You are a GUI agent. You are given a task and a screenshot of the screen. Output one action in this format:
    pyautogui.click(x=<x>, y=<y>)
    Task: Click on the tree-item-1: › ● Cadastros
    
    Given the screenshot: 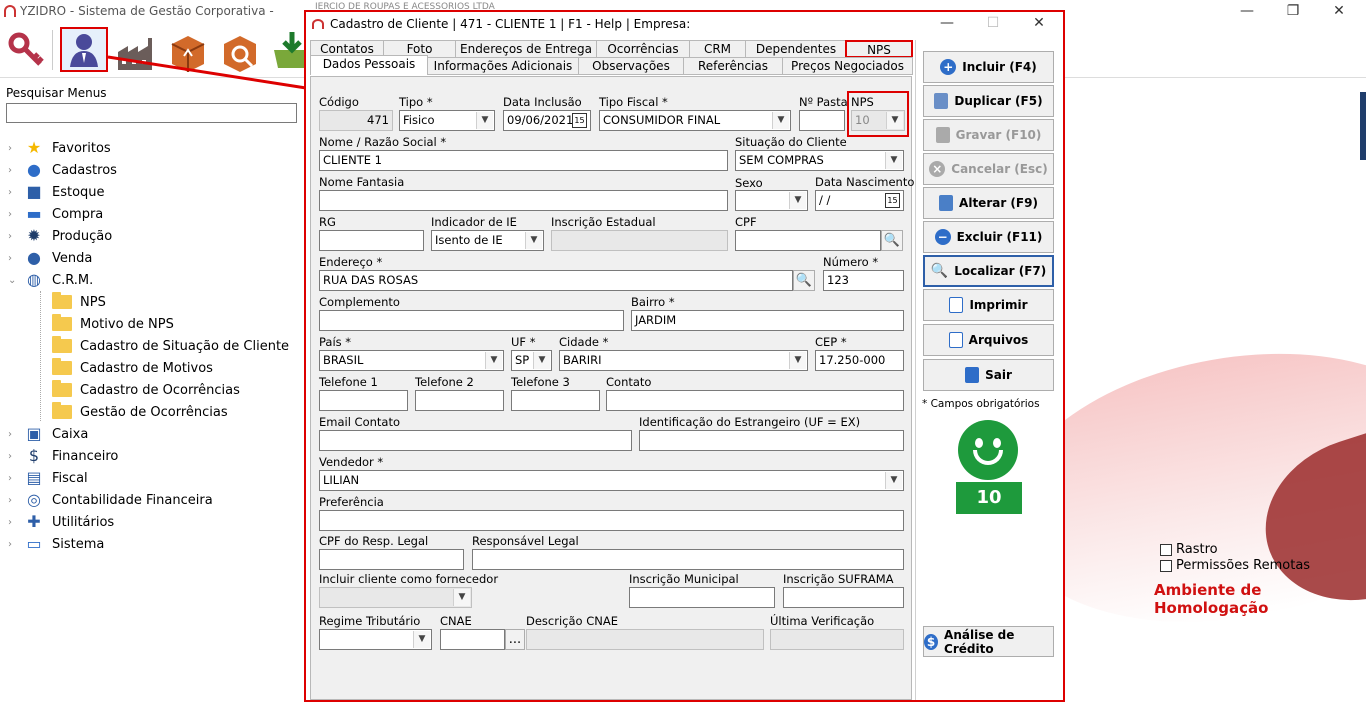 What is the action you would take?
    pyautogui.click(x=156, y=170)
    